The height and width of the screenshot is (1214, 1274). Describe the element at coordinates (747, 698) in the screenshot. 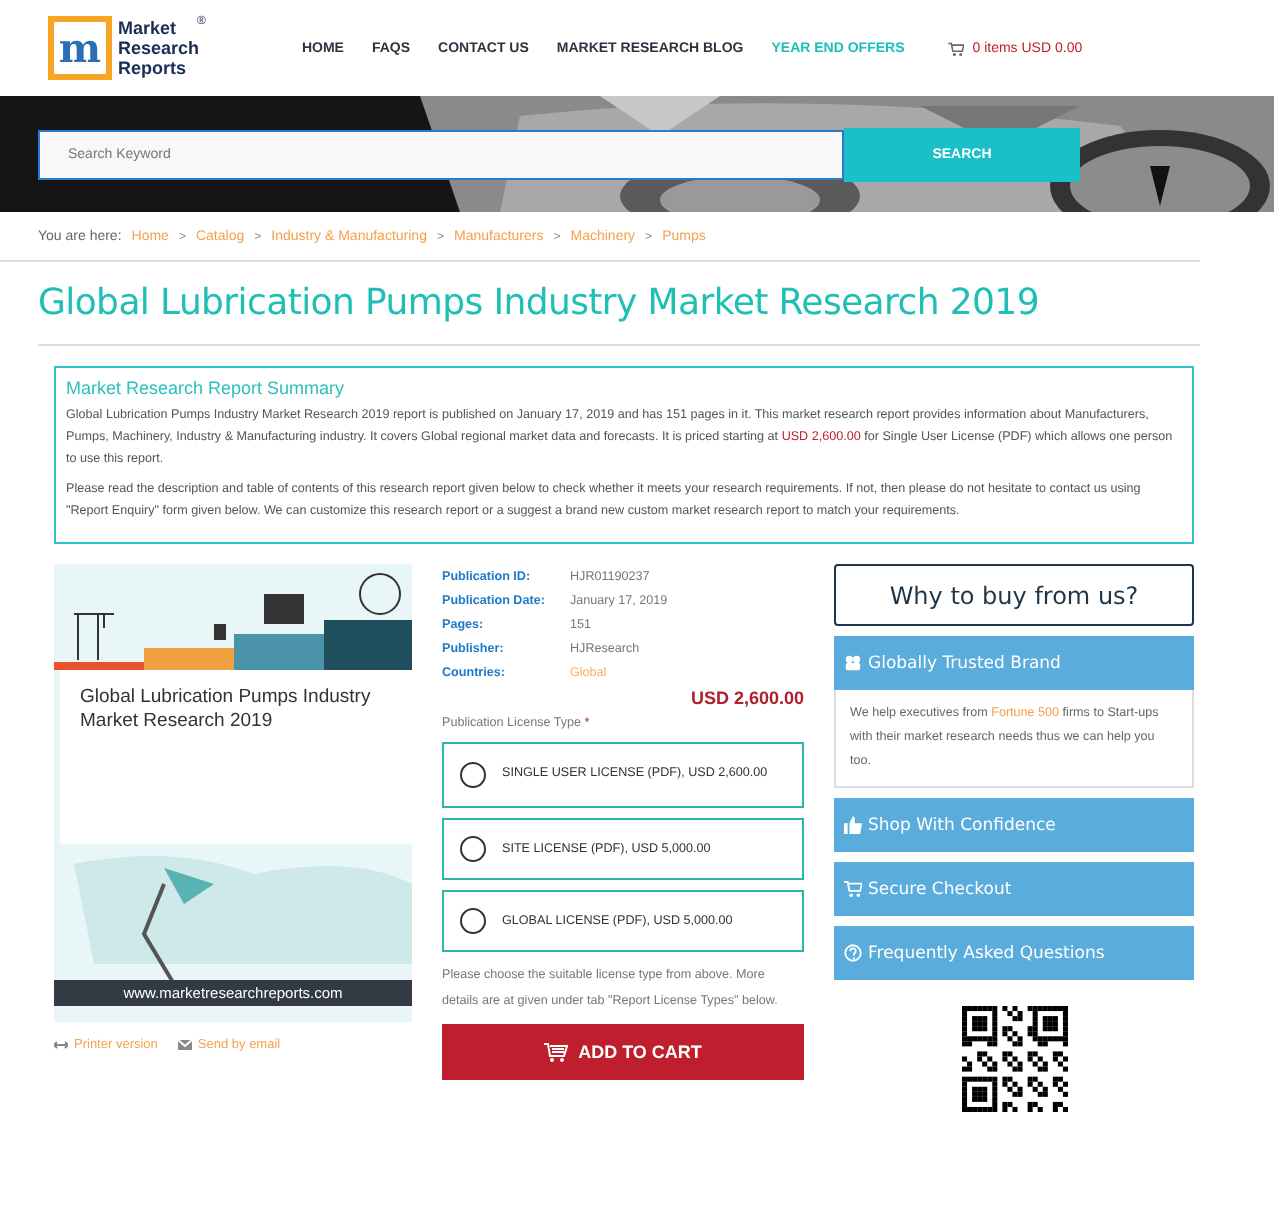

I see `price: USD 2,600.00` at that location.